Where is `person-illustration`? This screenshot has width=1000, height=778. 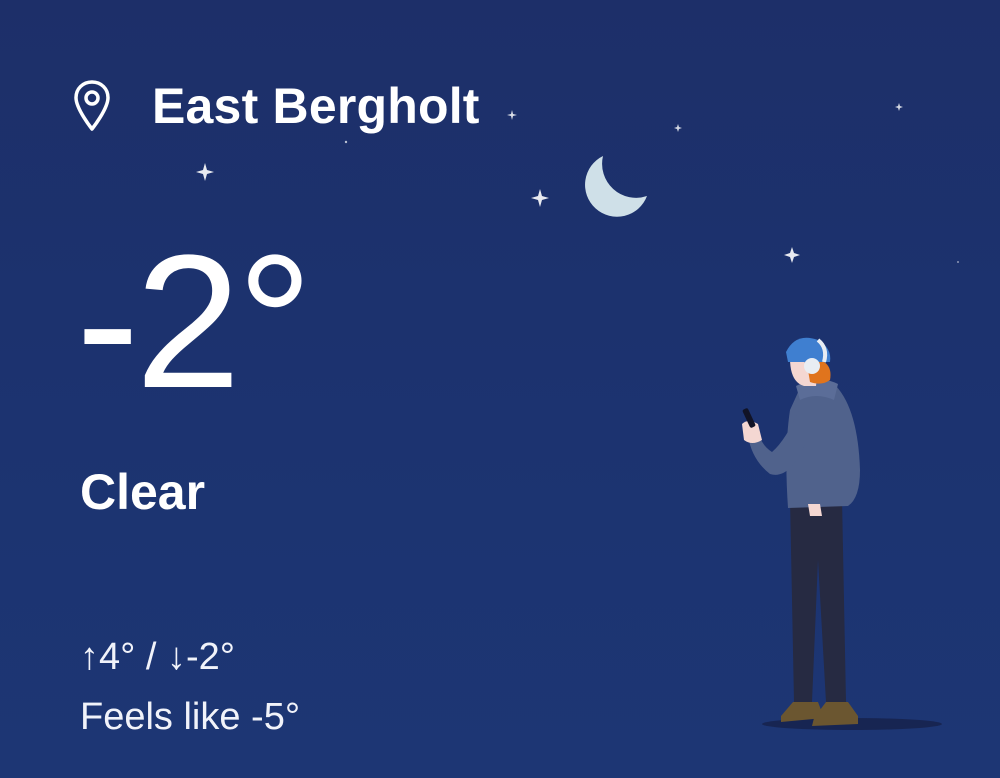 person-illustration is located at coordinates (842, 533).